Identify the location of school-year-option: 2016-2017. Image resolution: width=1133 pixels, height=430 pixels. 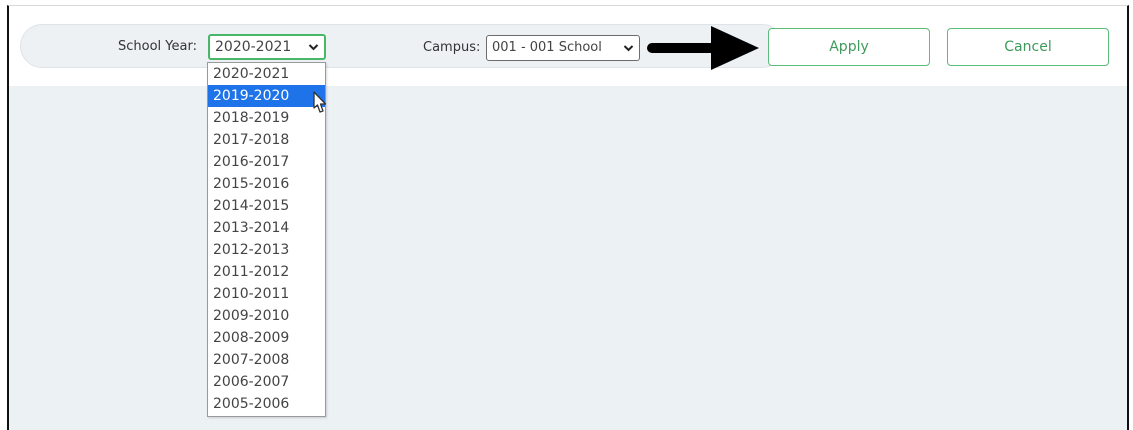
(266, 162).